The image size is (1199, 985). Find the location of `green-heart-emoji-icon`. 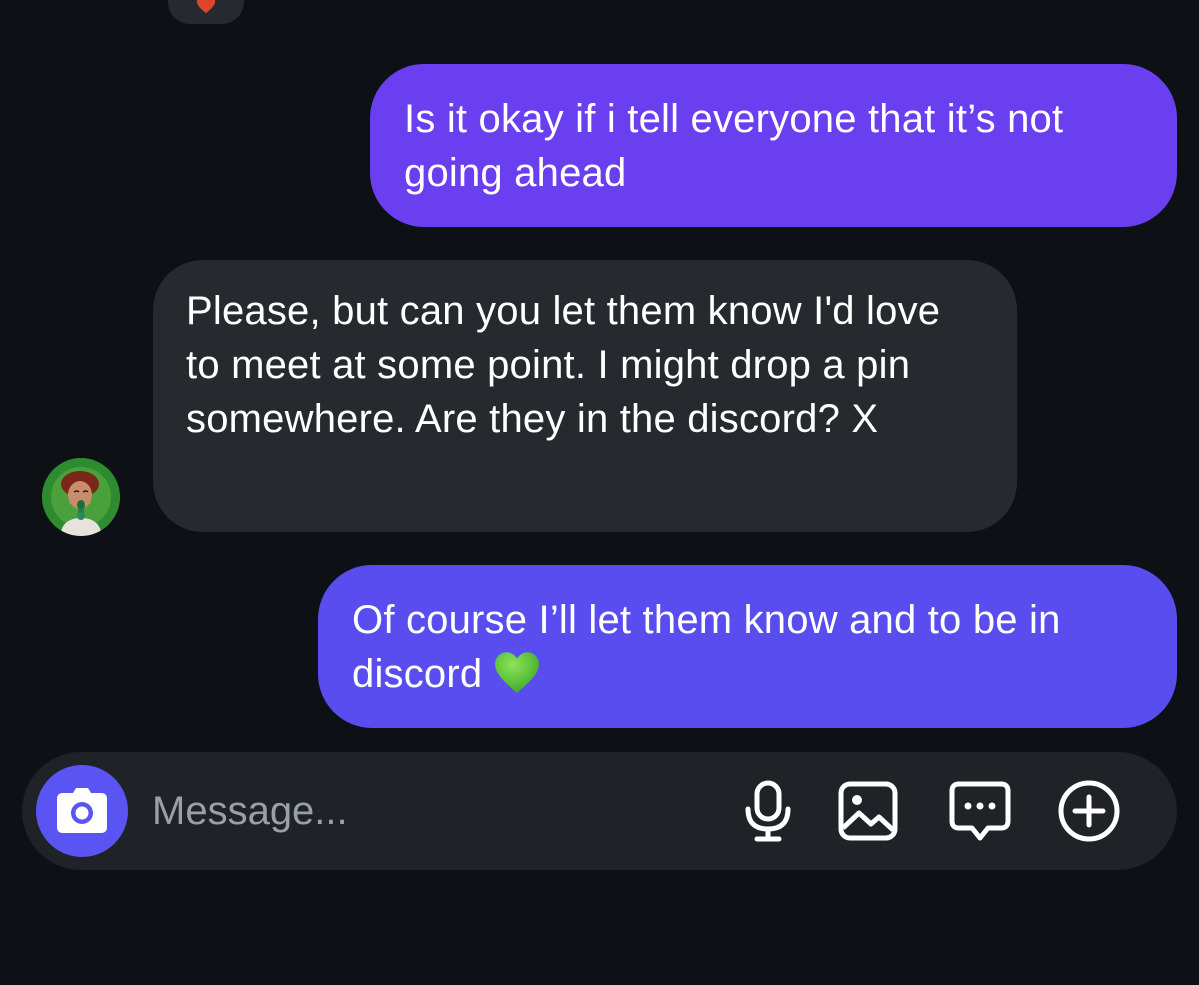

green-heart-emoji-icon is located at coordinates (517, 672).